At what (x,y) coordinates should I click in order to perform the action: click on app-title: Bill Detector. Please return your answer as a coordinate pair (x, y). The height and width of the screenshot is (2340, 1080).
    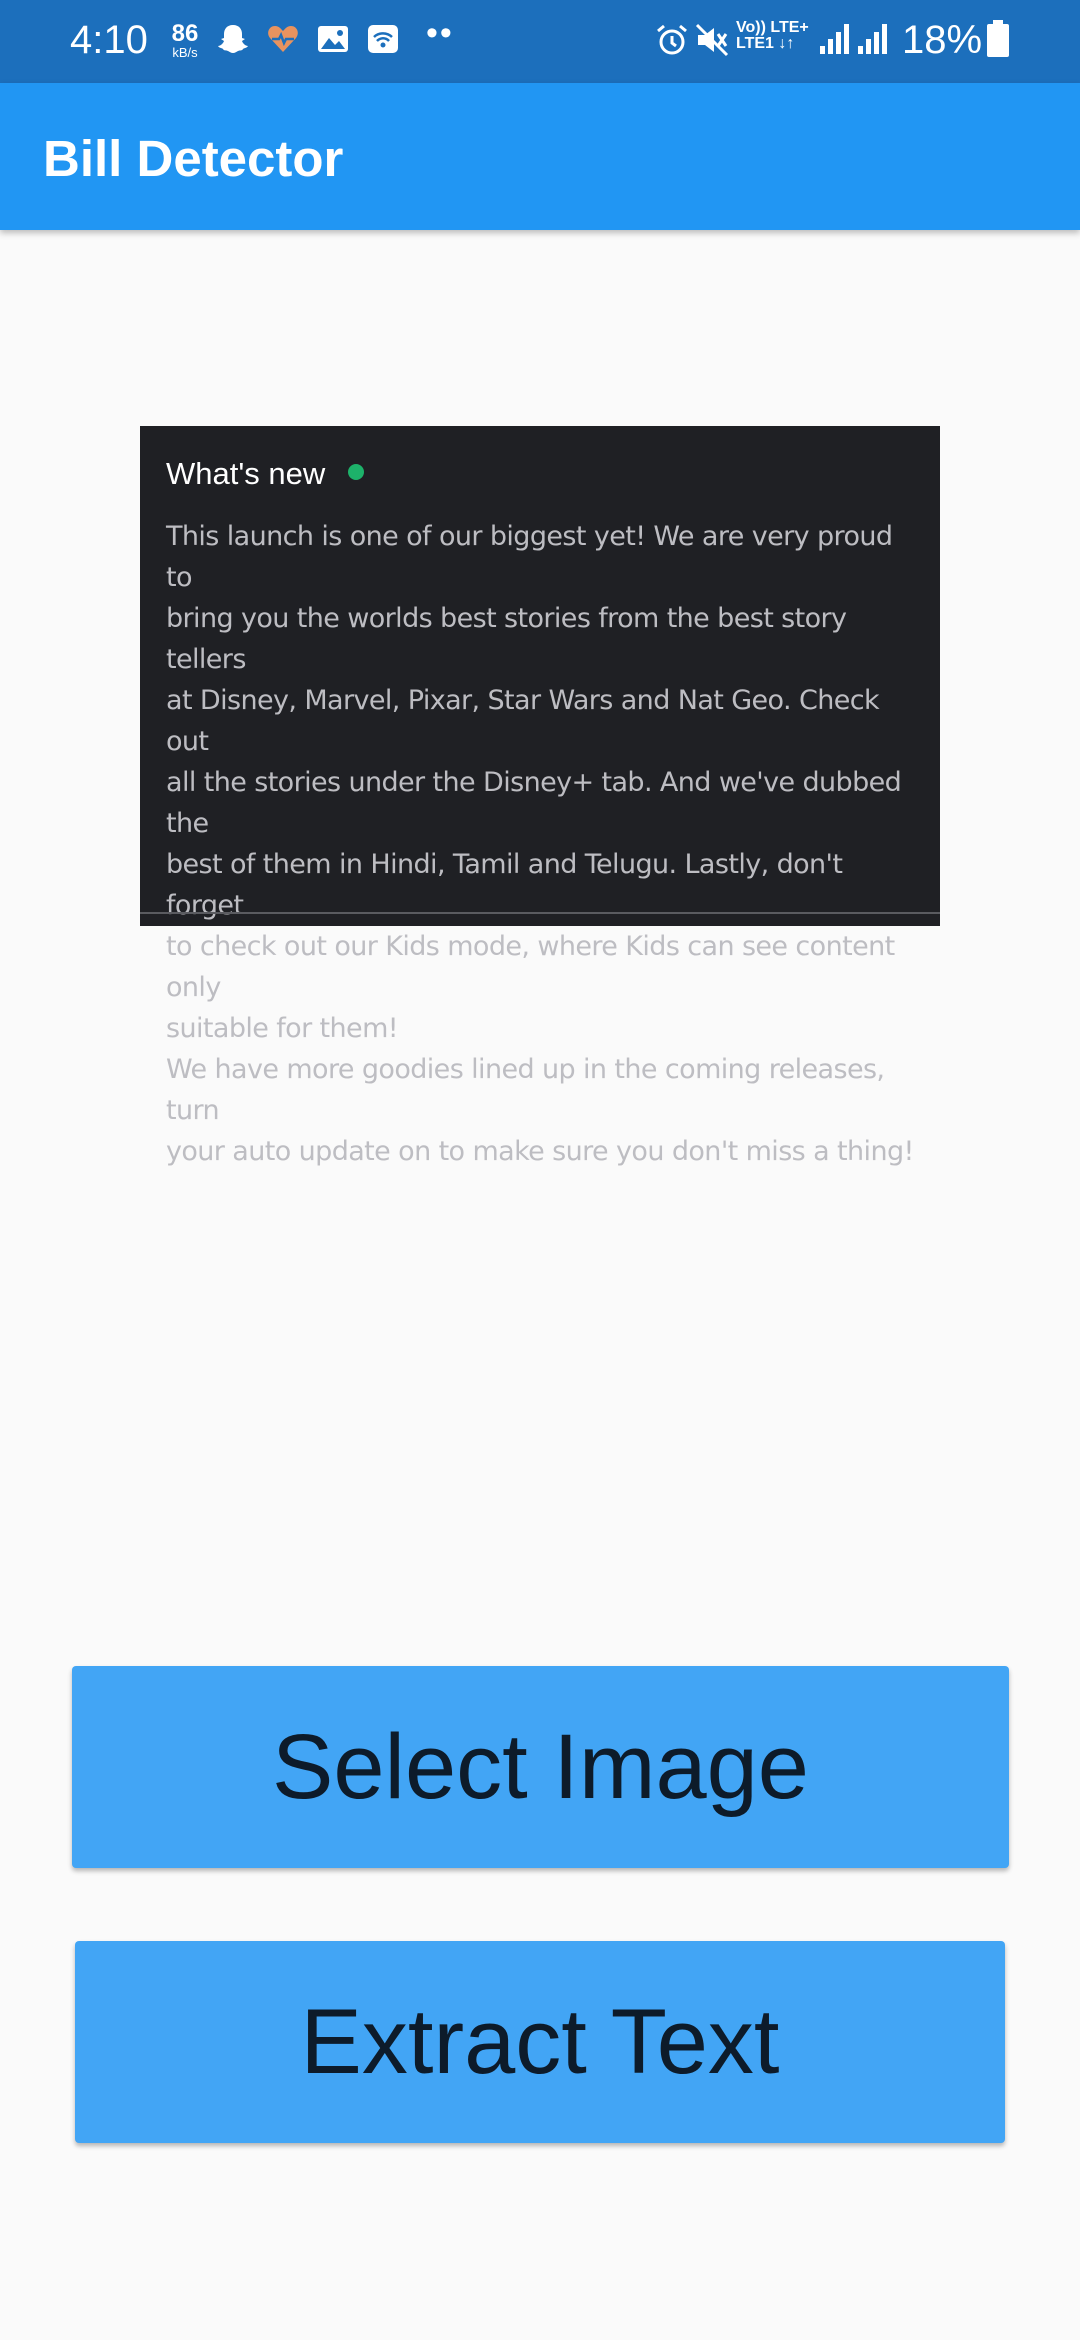
    Looking at the image, I should click on (193, 158).